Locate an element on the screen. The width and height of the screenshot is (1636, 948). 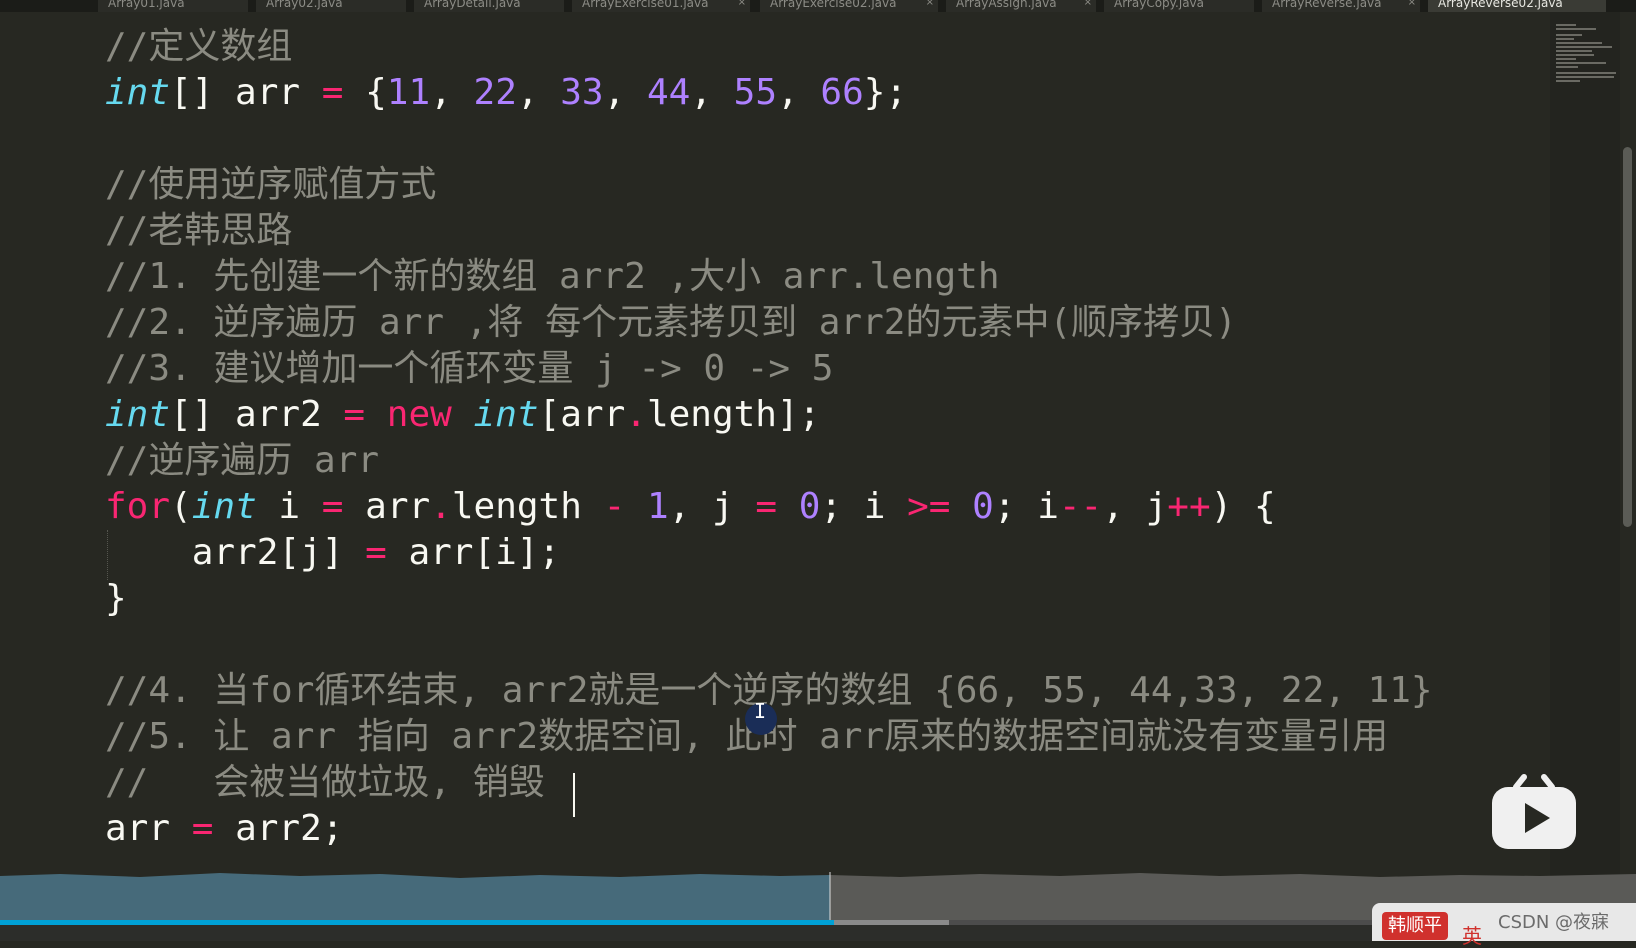
code-line-4: //使用逆序赋值方式 is located at coordinates (271, 184).